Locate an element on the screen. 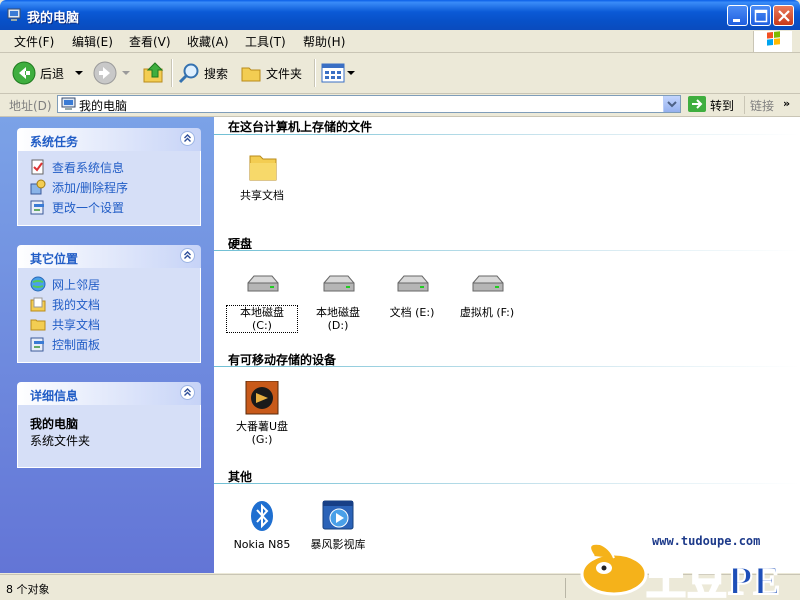 Image resolution: width=800 pixels, height=600 pixels. task-change-setting: 更改一个设置 is located at coordinates (115, 207).